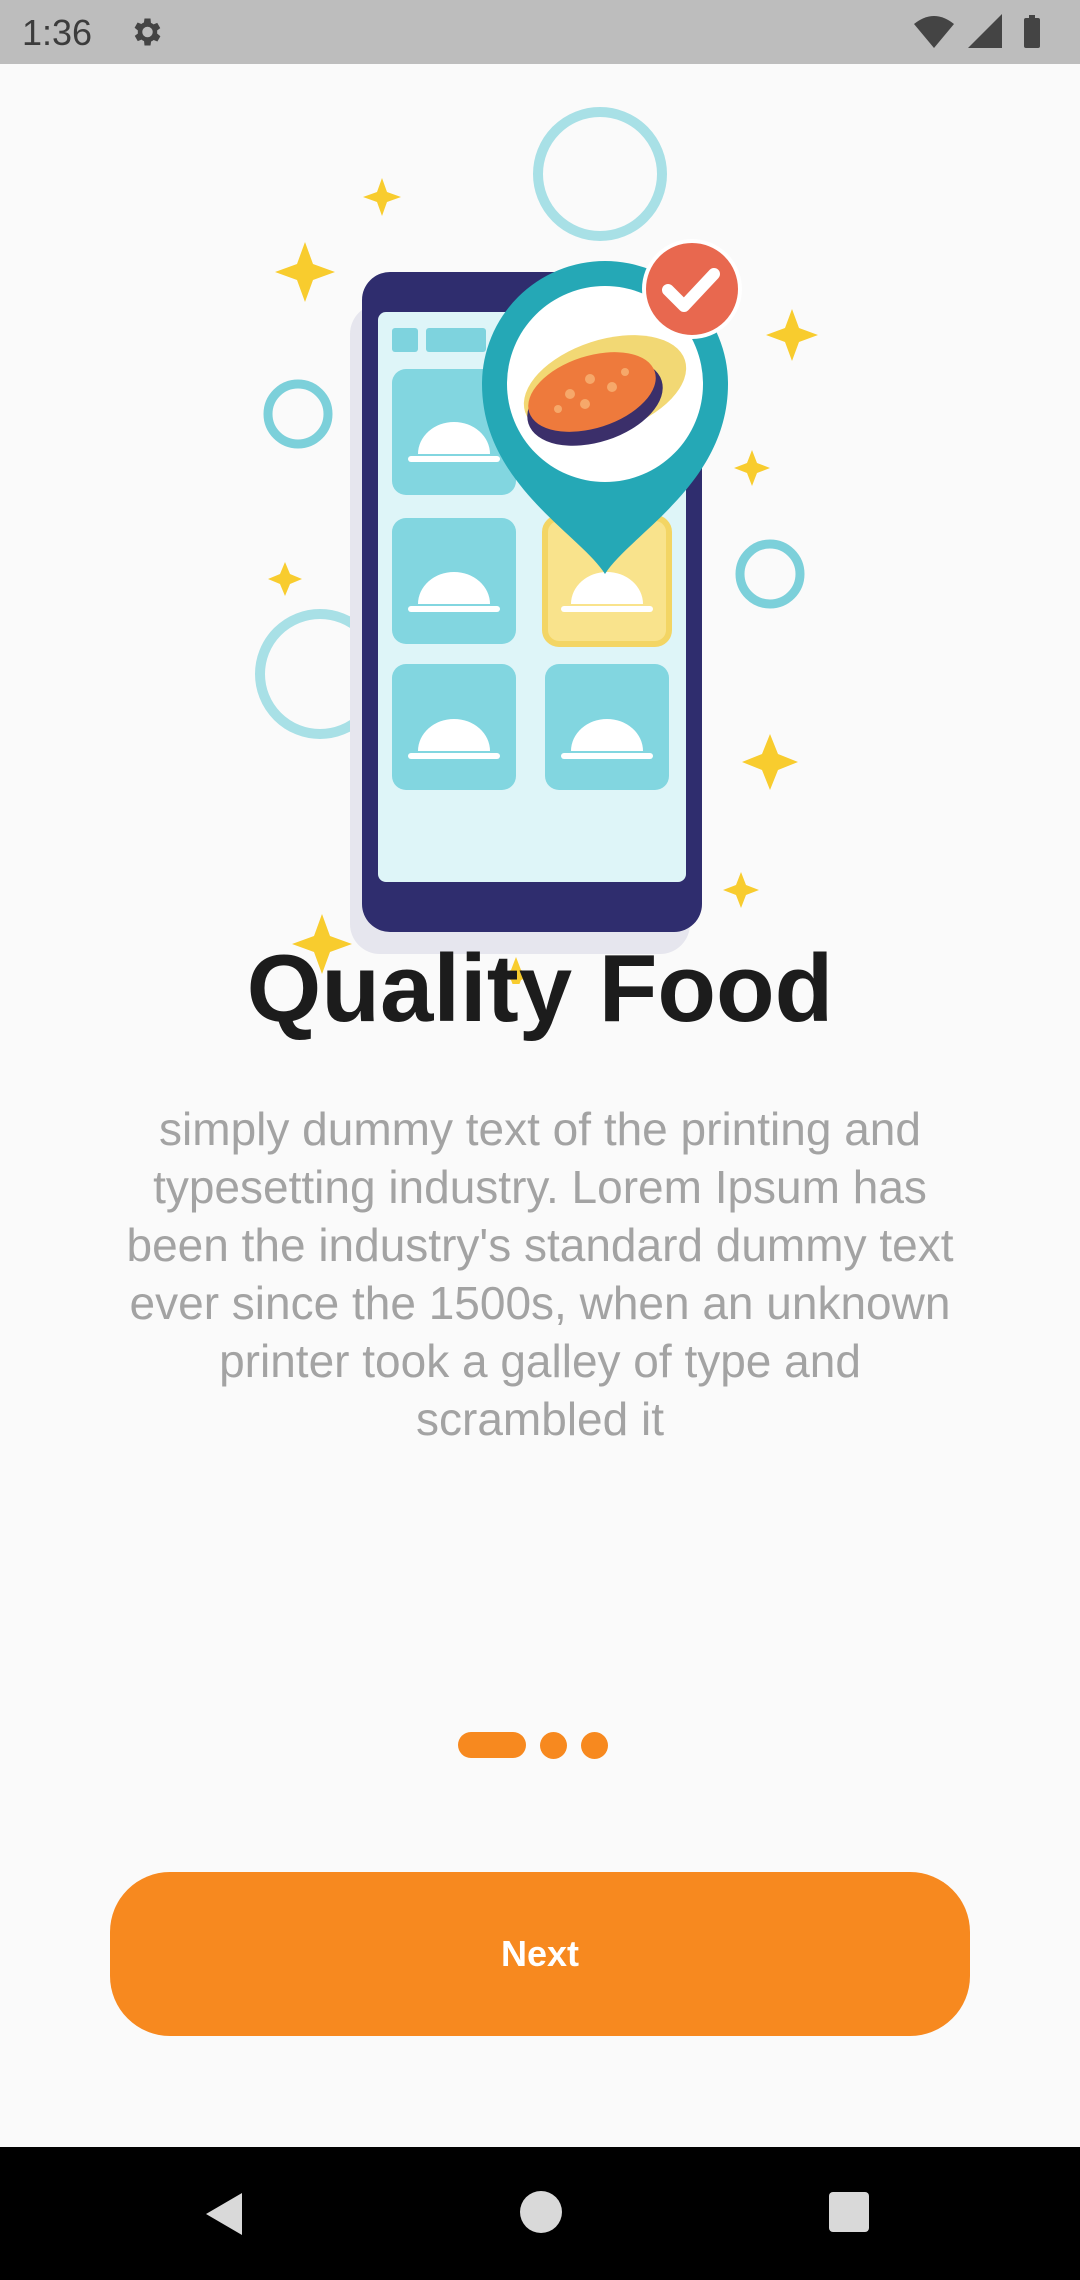 The width and height of the screenshot is (1080, 2280). I want to click on status-icons, so click(977, 31).